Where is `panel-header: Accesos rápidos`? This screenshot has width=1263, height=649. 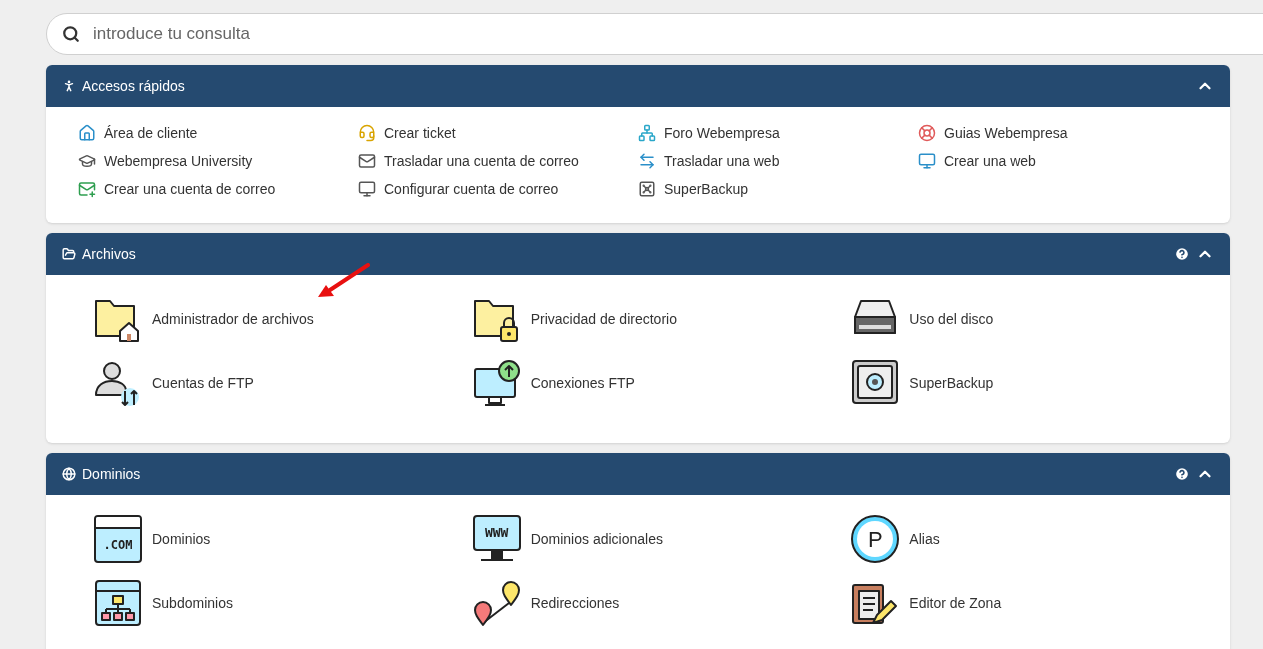 panel-header: Accesos rápidos is located at coordinates (638, 86).